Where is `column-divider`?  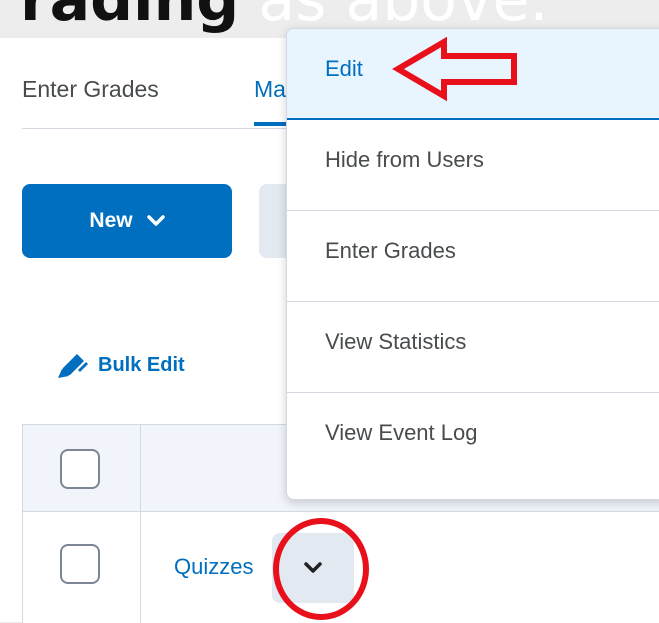
column-divider is located at coordinates (140, 524).